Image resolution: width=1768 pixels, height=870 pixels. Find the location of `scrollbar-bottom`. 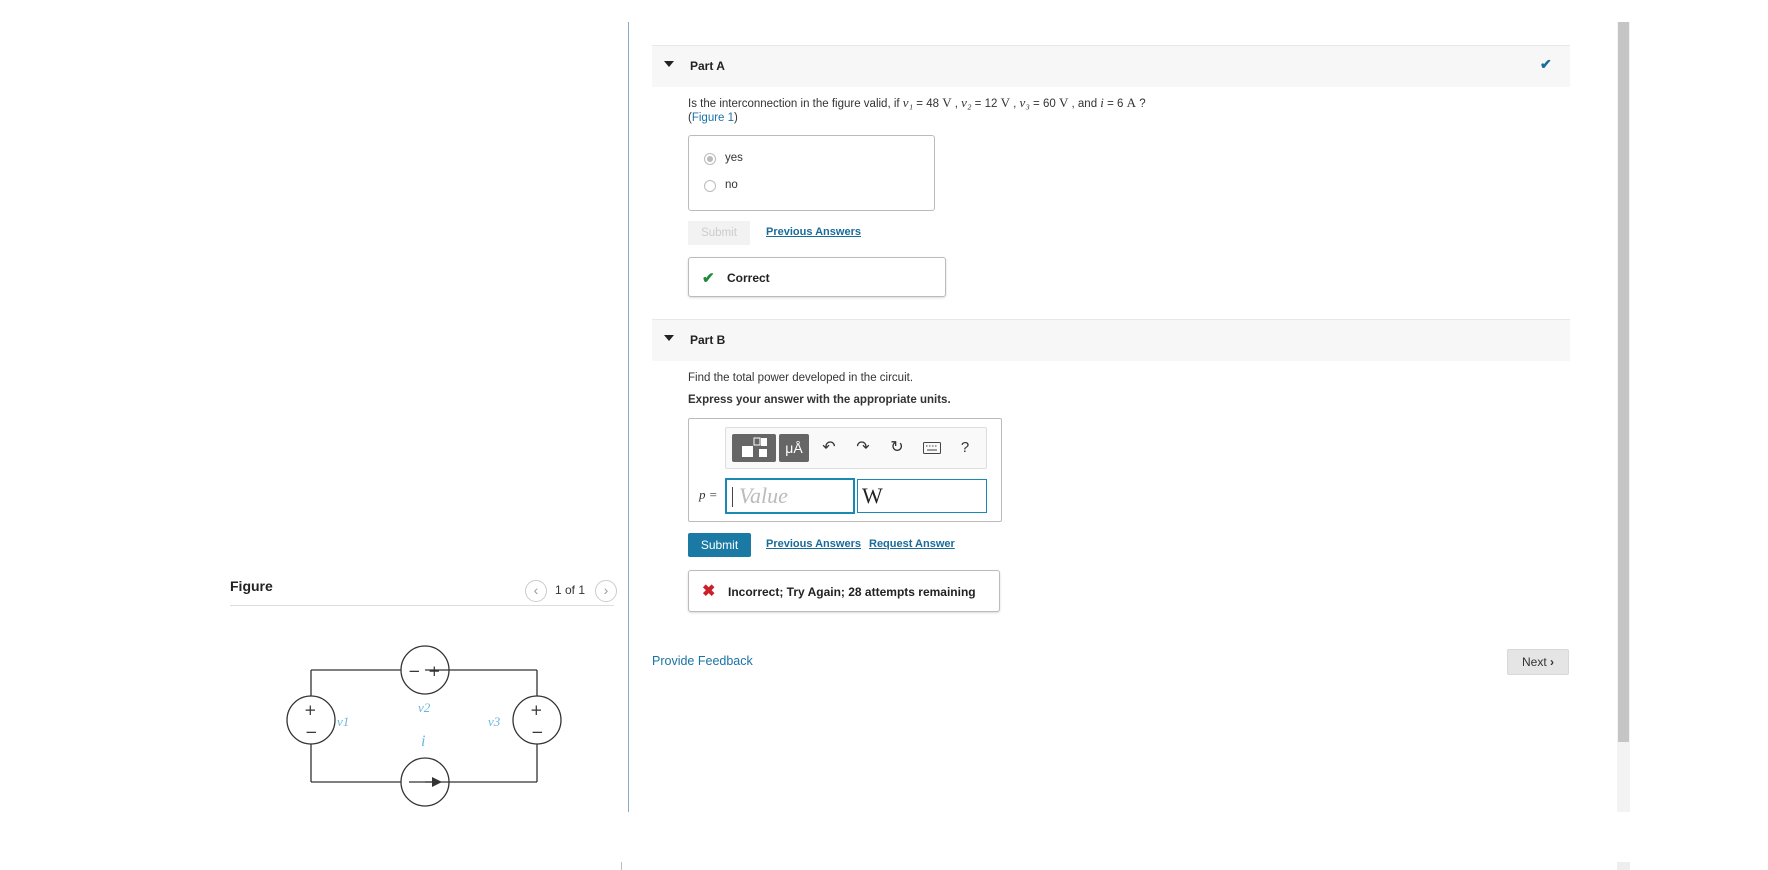

scrollbar-bottom is located at coordinates (1623, 866).